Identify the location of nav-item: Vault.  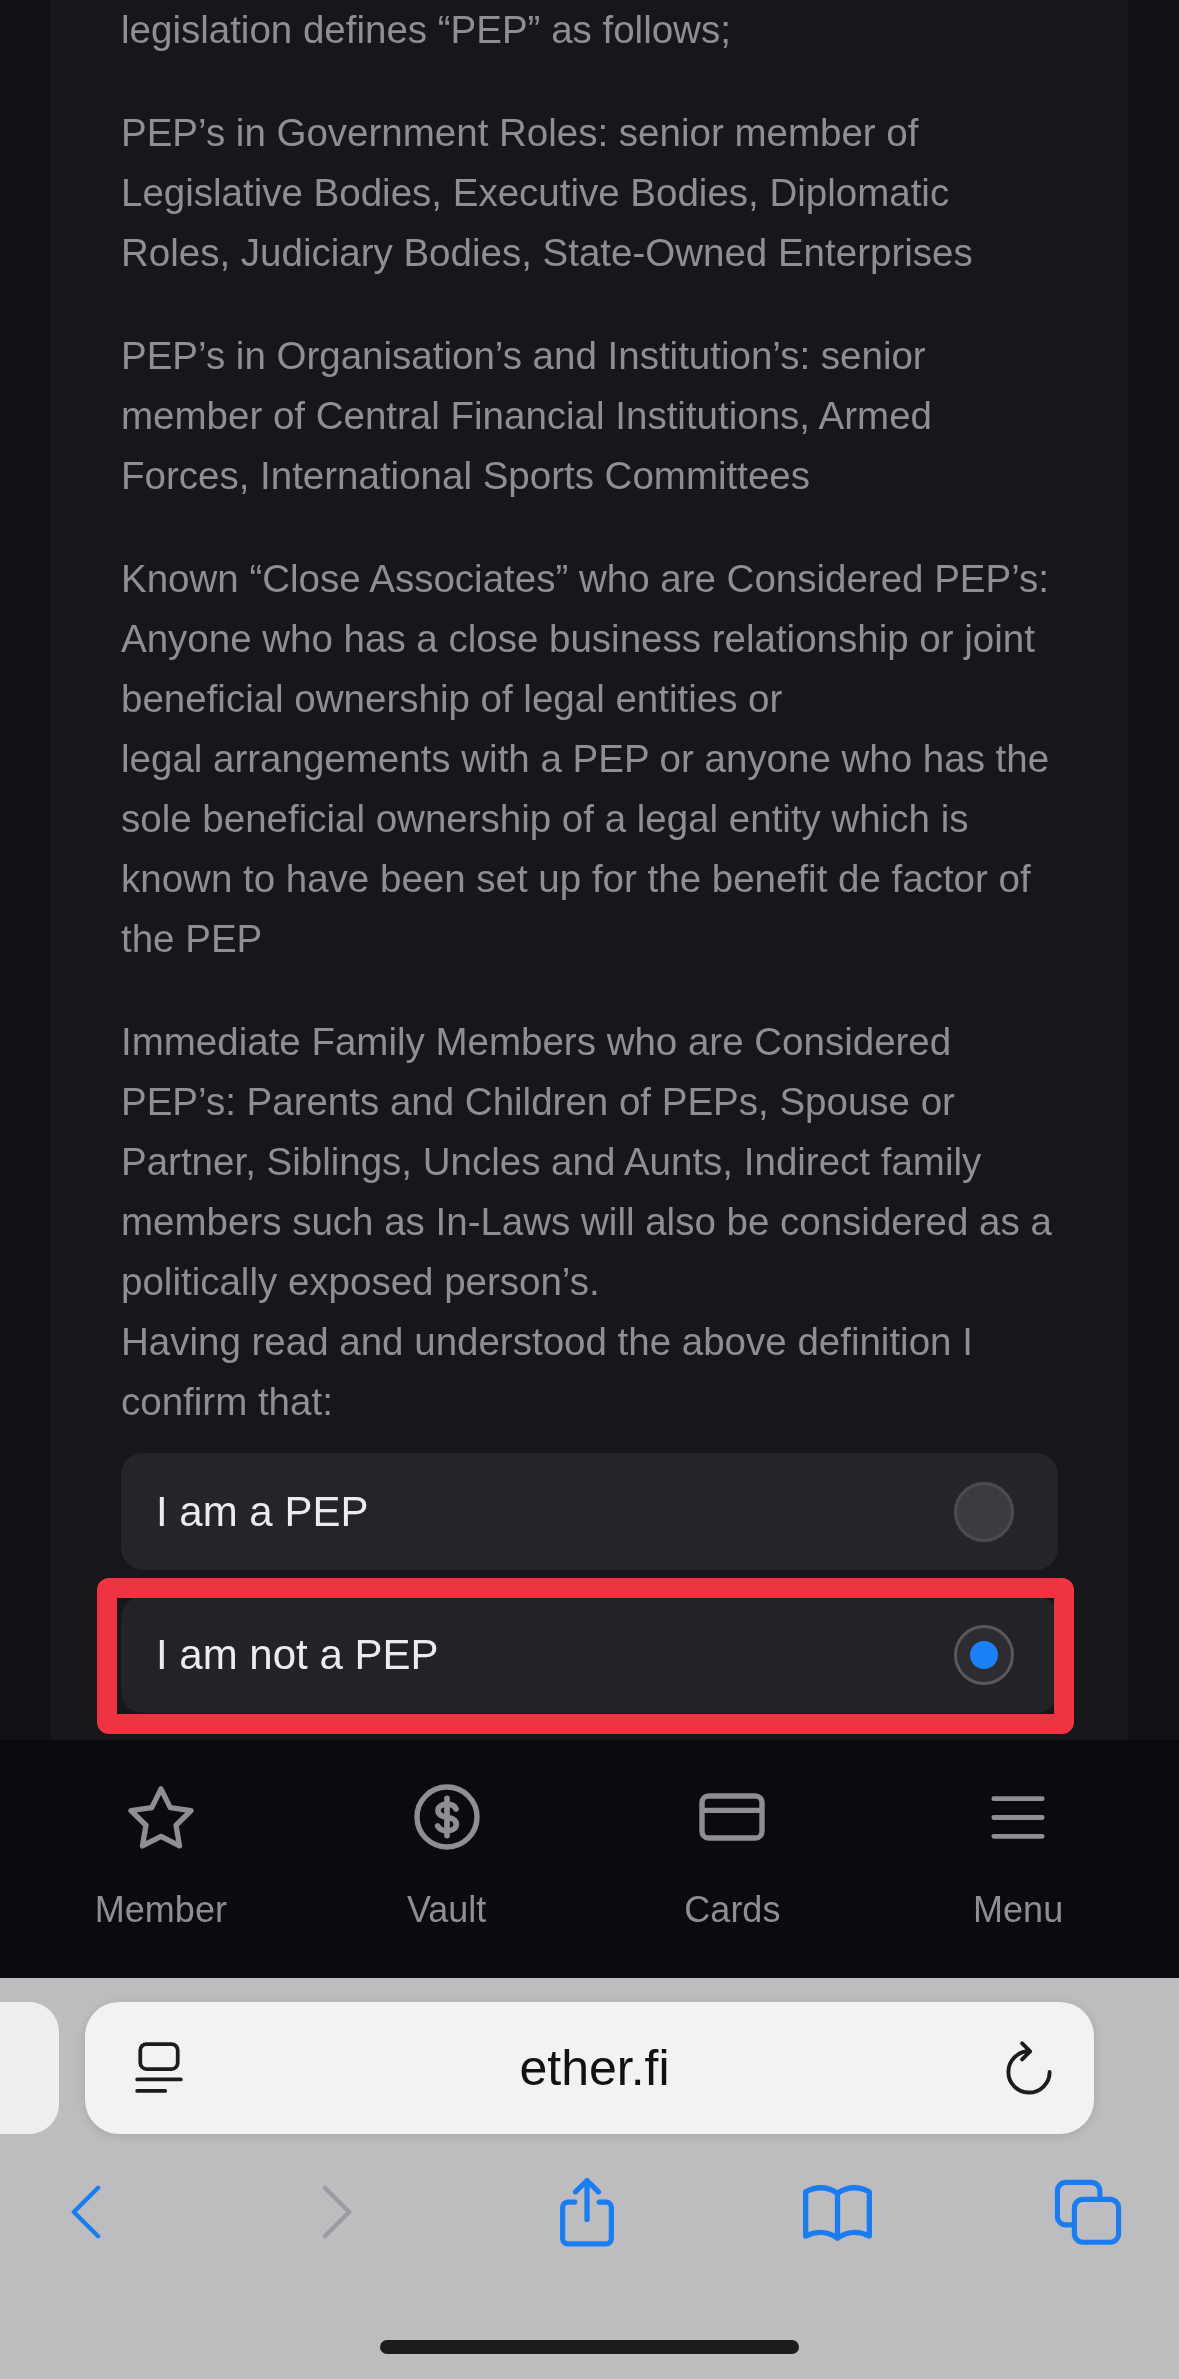
(446, 1836).